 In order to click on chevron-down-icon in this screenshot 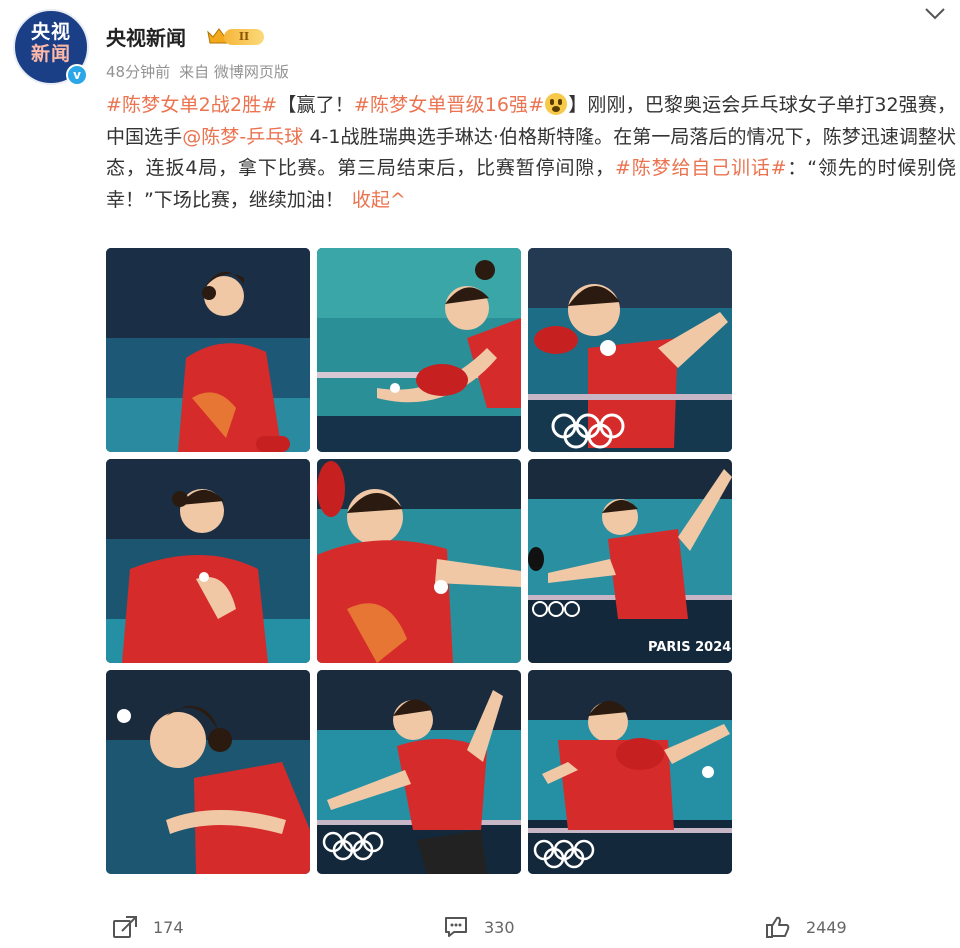, I will do `click(935, 14)`.